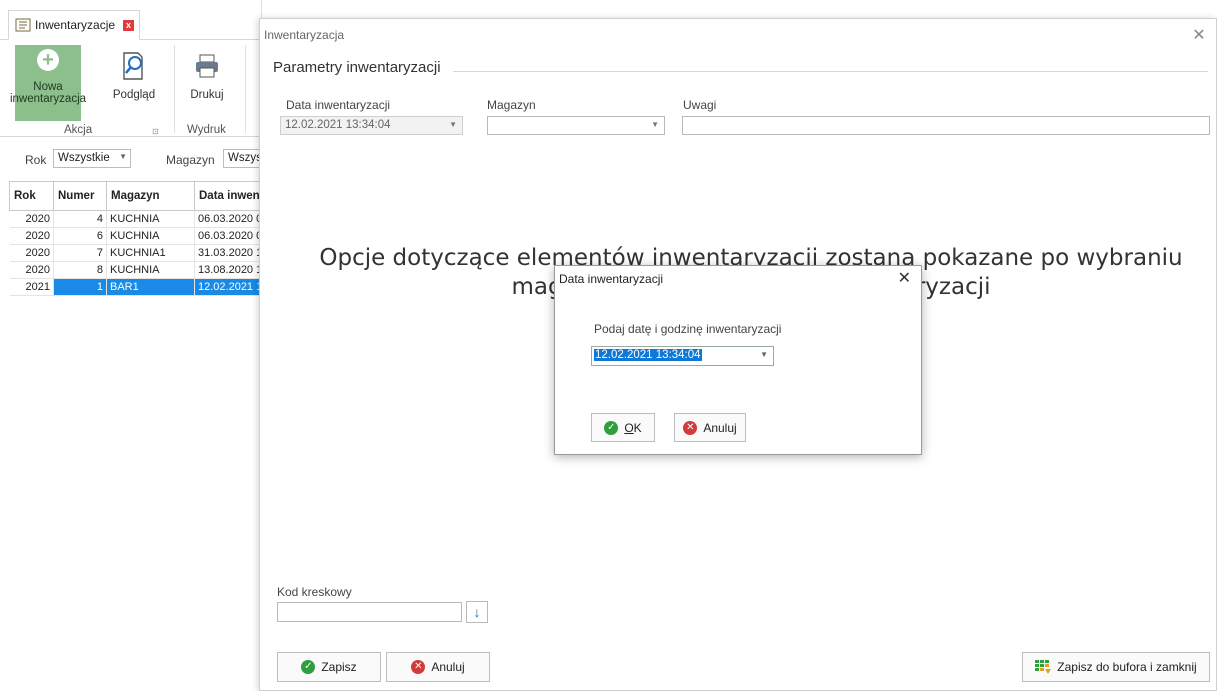 Image resolution: width=1217 pixels, height=691 pixels. What do you see at coordinates (48, 60) in the screenshot?
I see `plus-icon: +` at bounding box center [48, 60].